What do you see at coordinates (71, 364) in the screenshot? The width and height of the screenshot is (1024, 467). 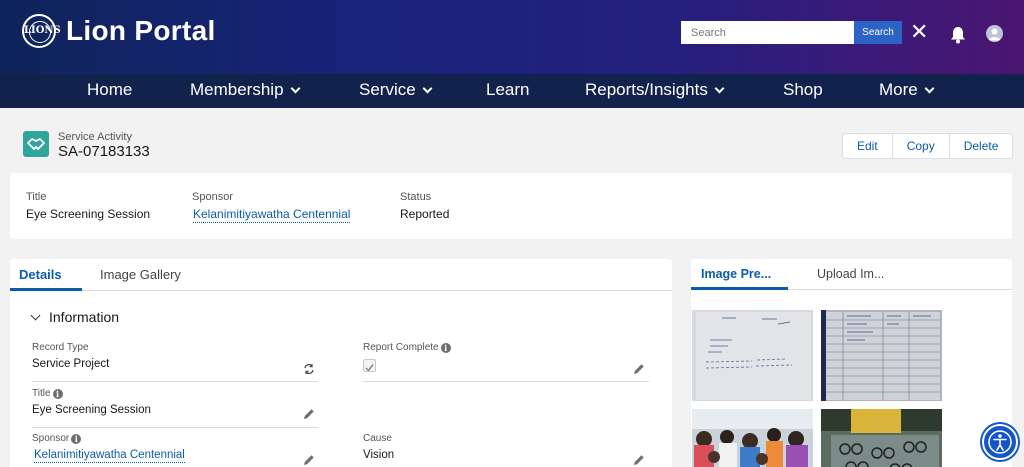 I see `record-type-value: Service Project` at bounding box center [71, 364].